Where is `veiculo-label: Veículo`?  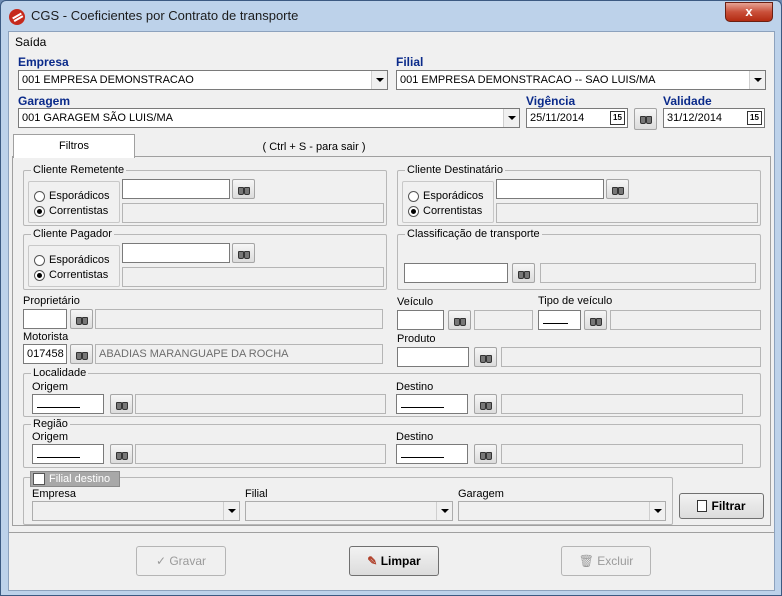 veiculo-label: Veículo is located at coordinates (415, 302).